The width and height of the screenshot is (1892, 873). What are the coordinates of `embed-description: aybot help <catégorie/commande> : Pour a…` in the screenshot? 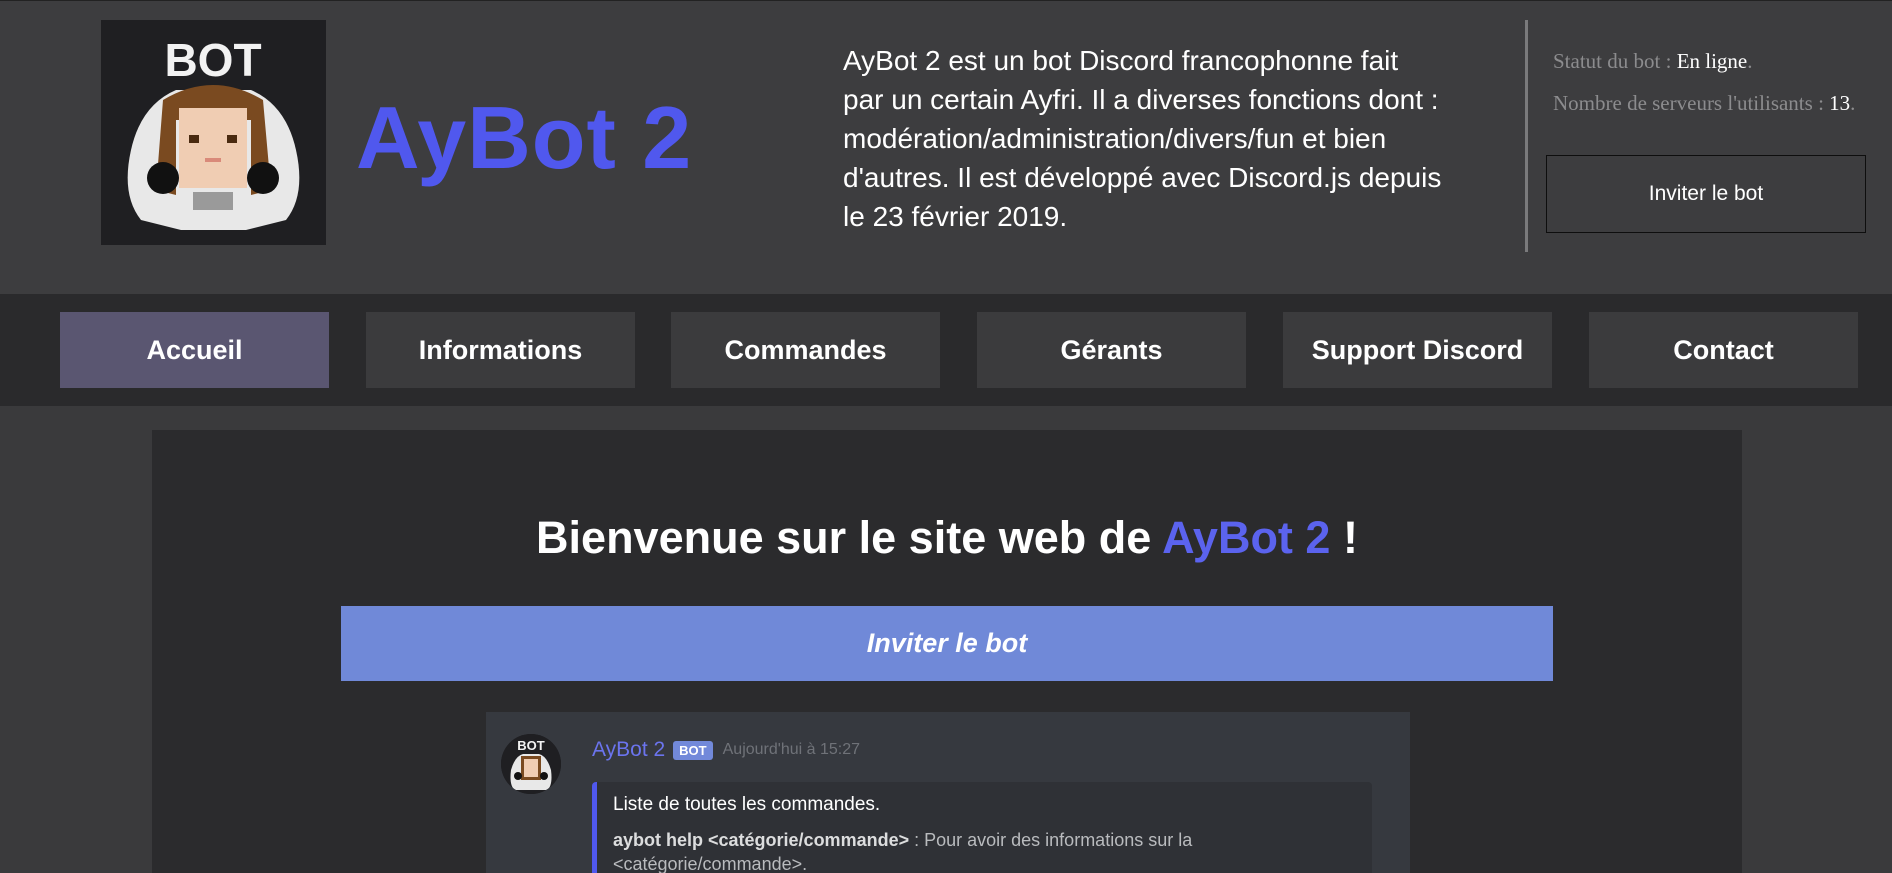 It's located at (984, 850).